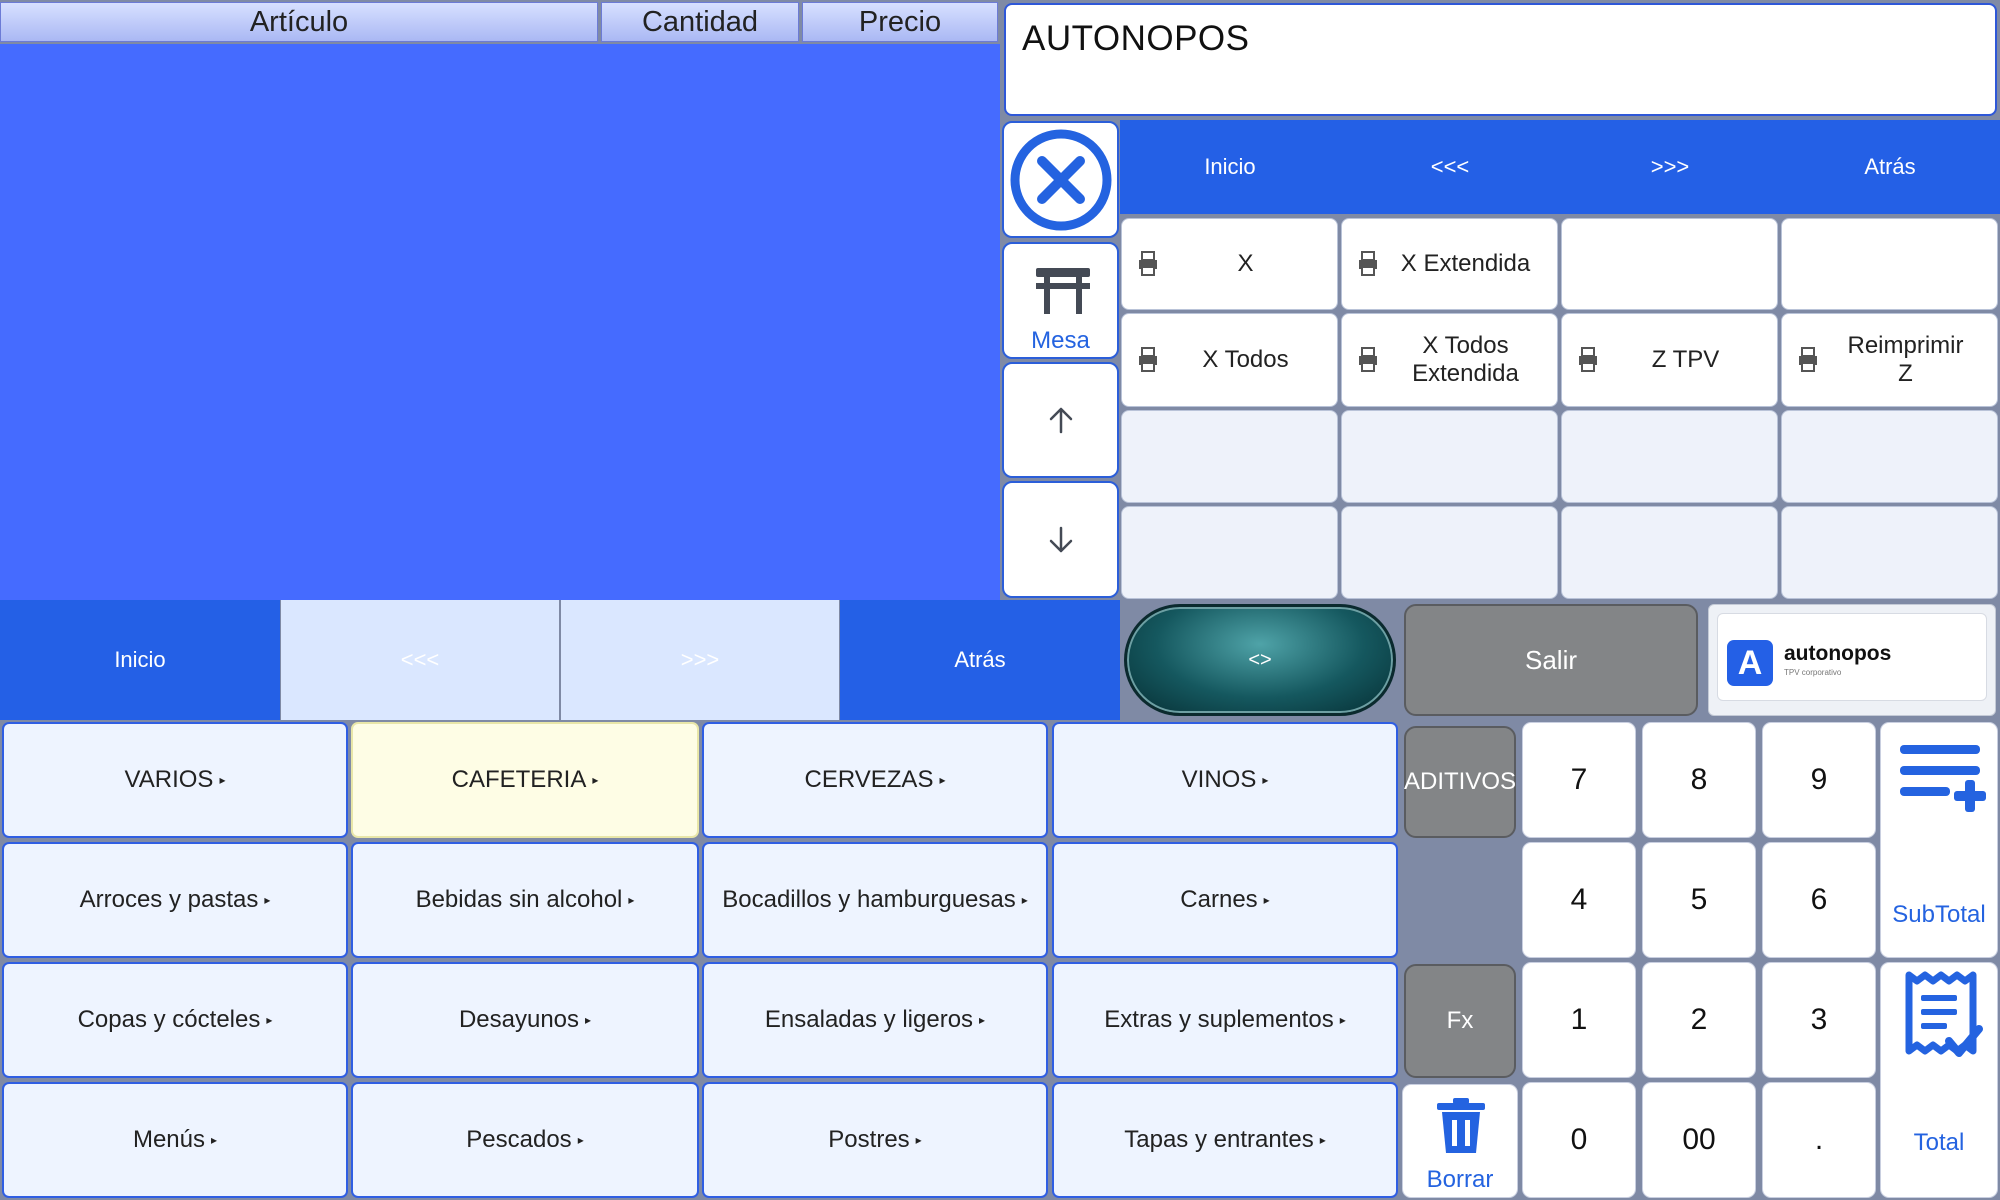 This screenshot has height=1200, width=2000. I want to click on category-label: Bocadillos y hamburguesas, so click(869, 899).